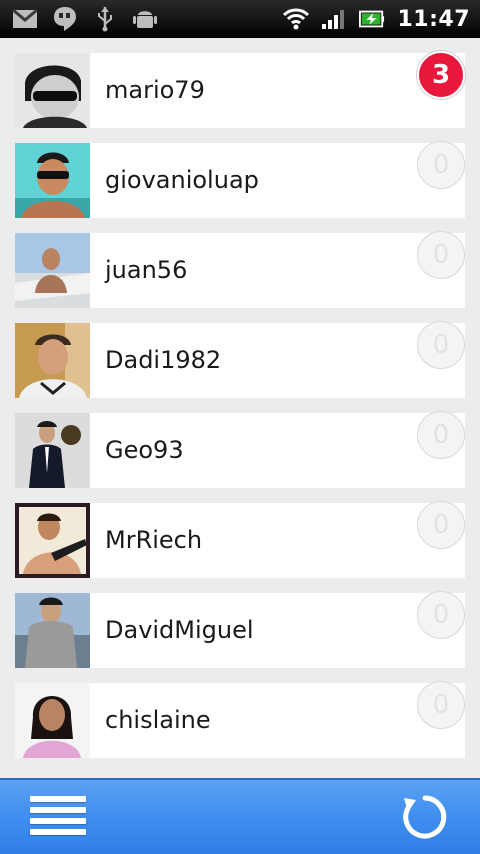 The height and width of the screenshot is (854, 480). I want to click on contact-row: Dadi1982 0, so click(240, 359).